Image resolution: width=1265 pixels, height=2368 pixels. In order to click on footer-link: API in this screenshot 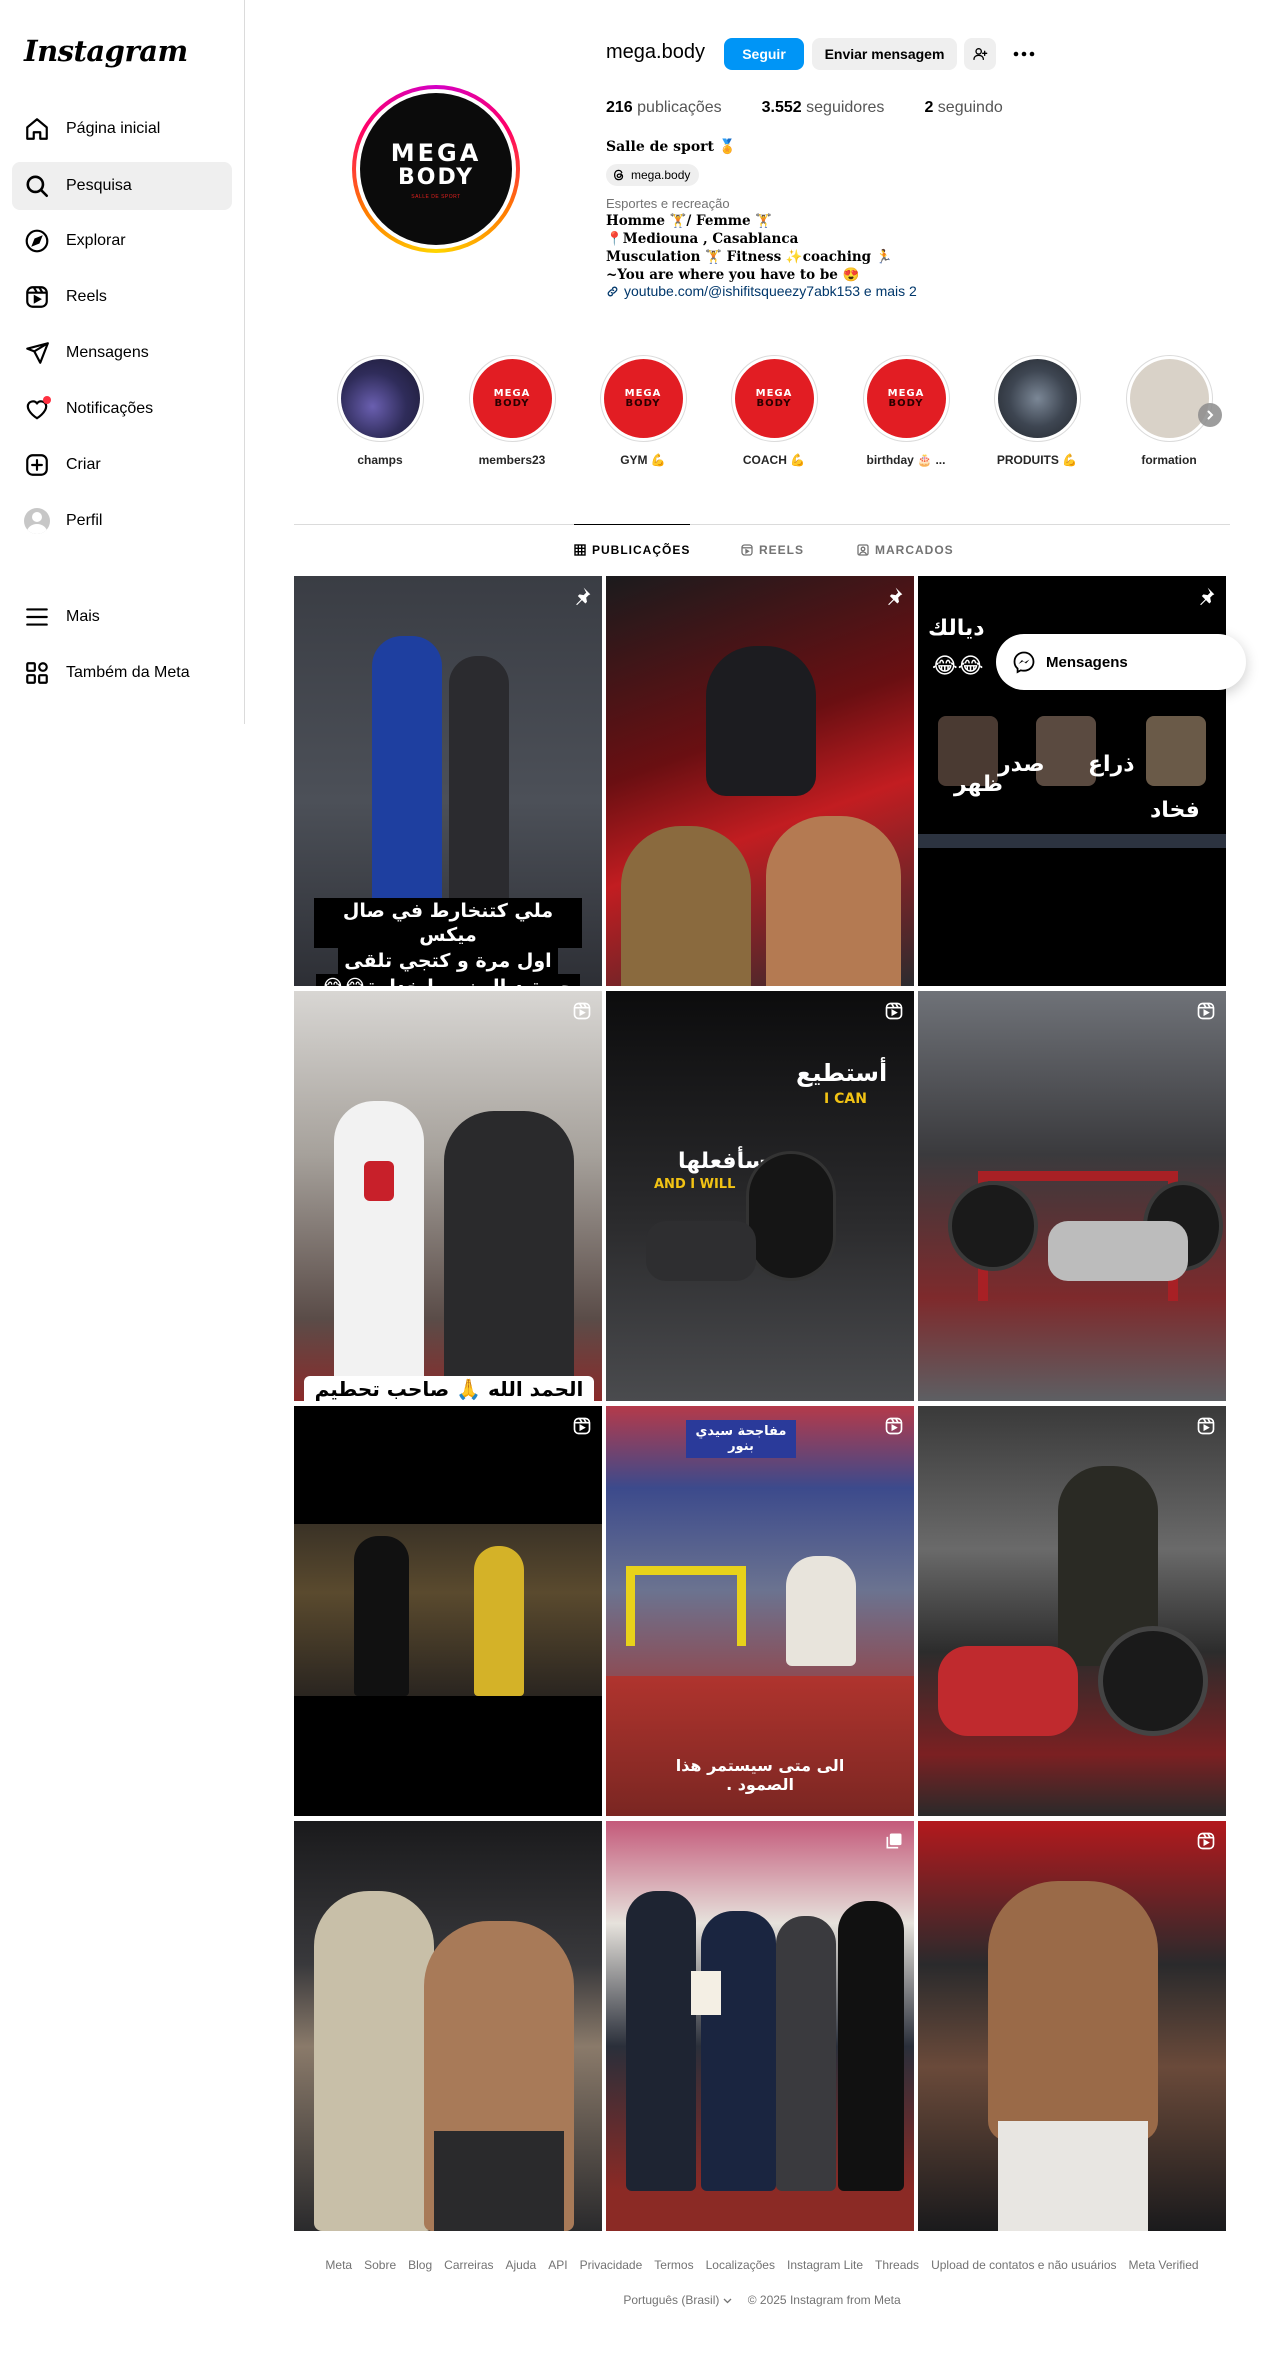, I will do `click(557, 2265)`.